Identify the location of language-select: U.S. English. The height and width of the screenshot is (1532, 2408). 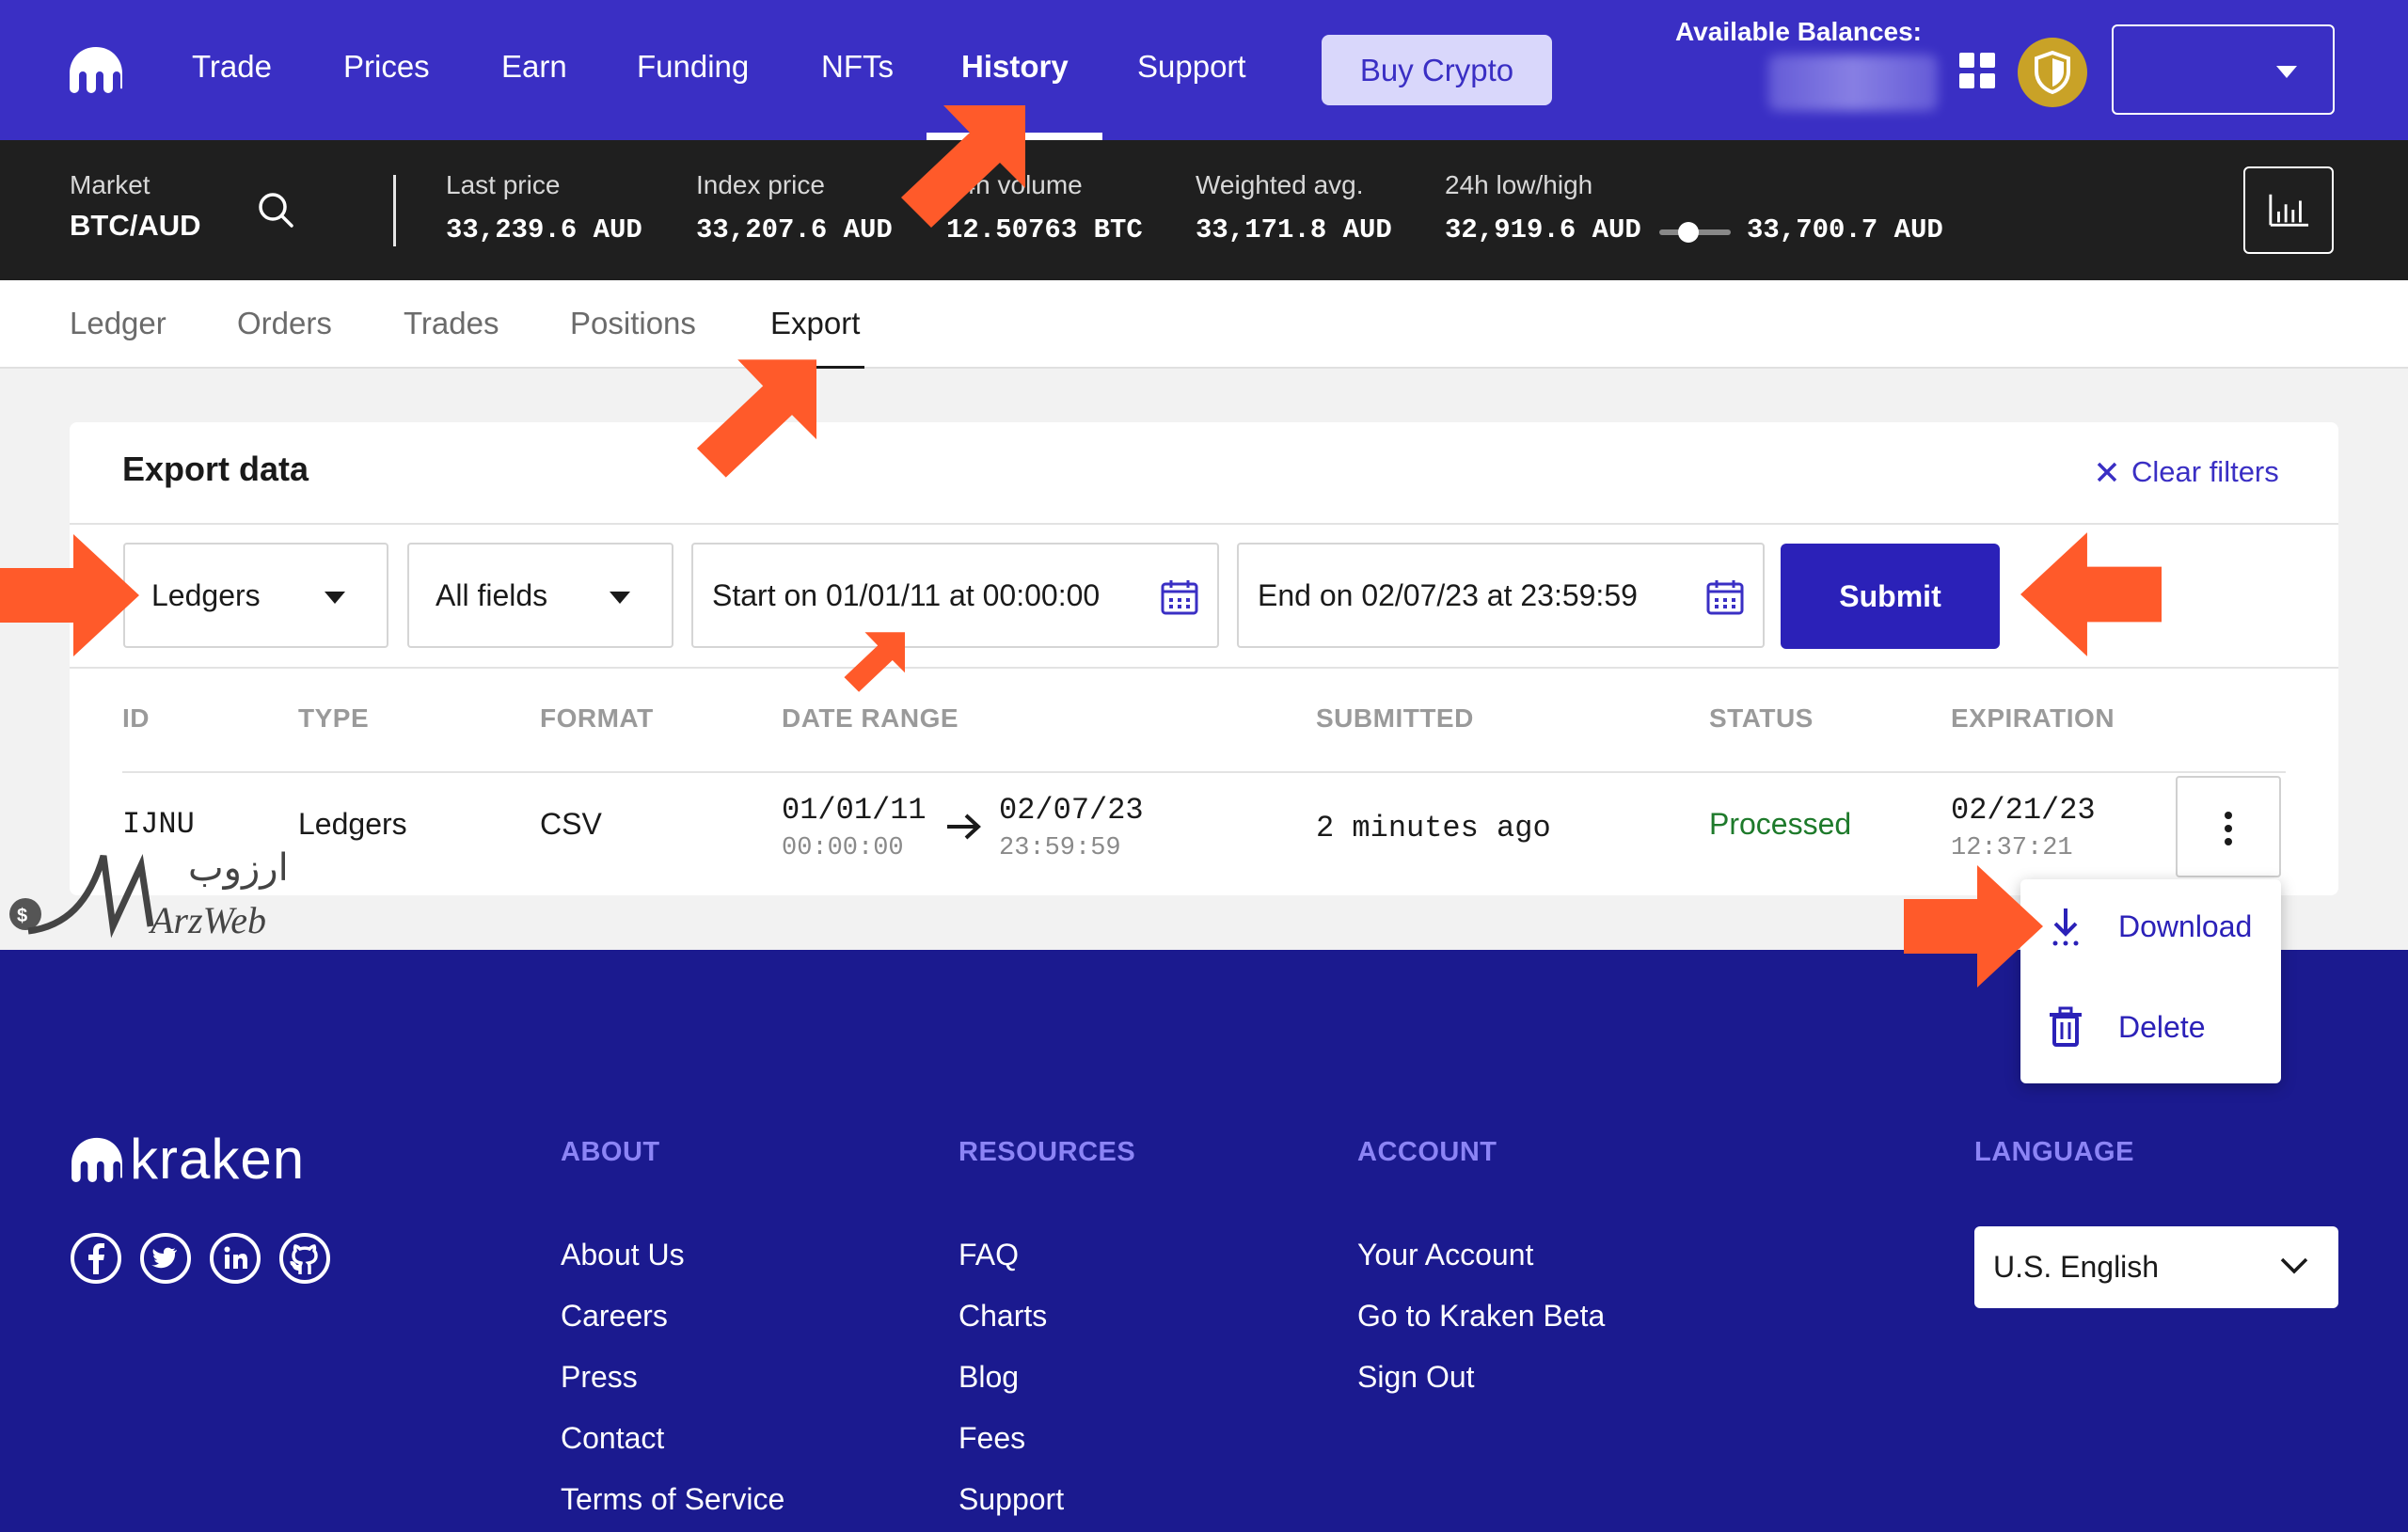
(2156, 1267).